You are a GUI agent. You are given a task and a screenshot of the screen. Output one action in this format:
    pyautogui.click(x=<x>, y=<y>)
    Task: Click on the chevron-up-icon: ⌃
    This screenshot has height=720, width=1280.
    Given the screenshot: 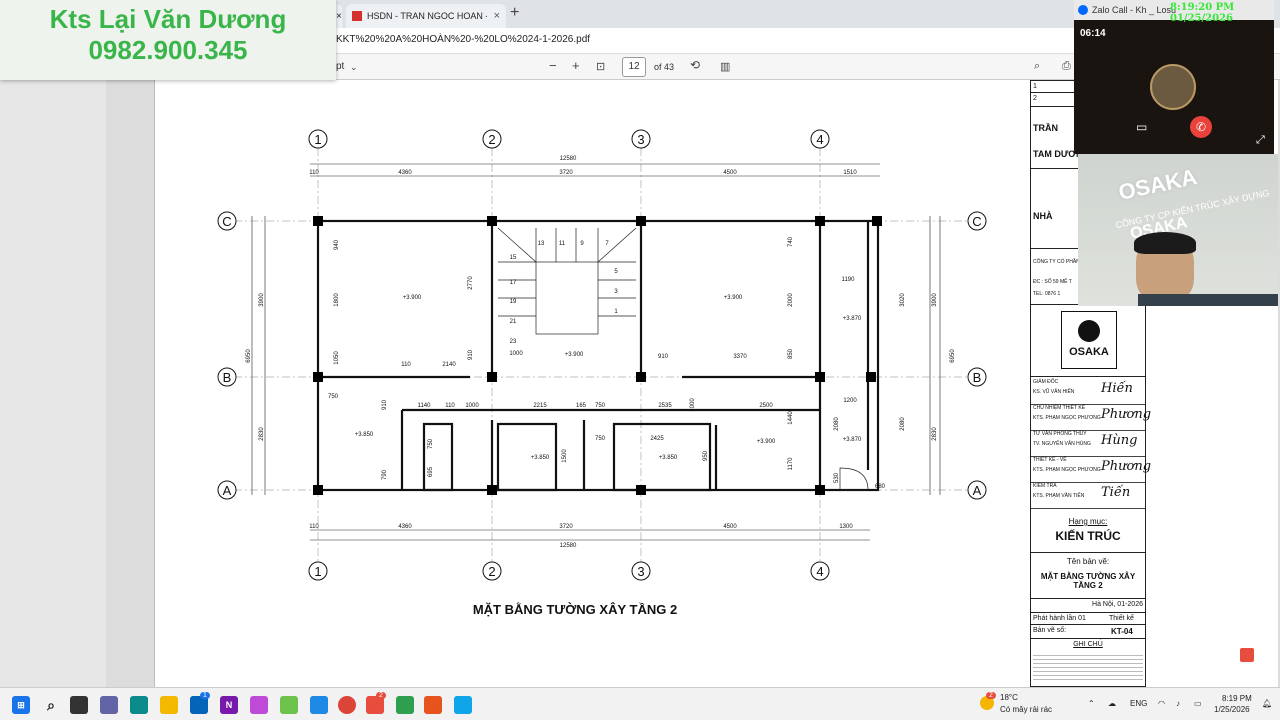 What is the action you would take?
    pyautogui.click(x=1091, y=703)
    